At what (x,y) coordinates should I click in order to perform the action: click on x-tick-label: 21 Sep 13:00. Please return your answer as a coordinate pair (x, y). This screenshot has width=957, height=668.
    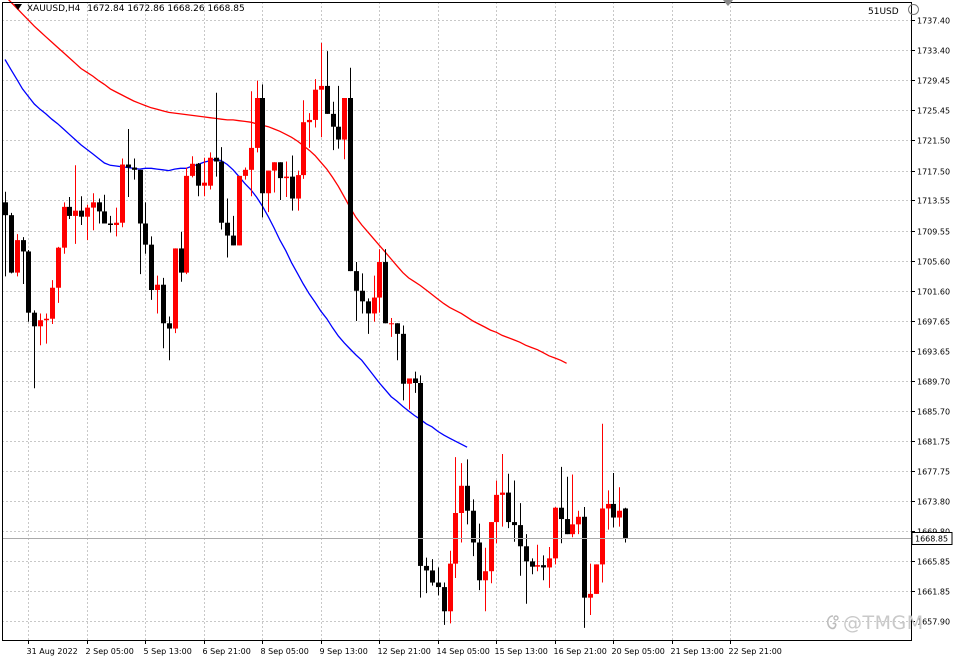
    Looking at the image, I should click on (697, 651).